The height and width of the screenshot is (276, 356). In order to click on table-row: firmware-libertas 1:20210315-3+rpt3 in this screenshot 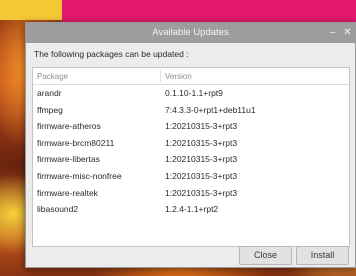, I will do `click(191, 159)`.